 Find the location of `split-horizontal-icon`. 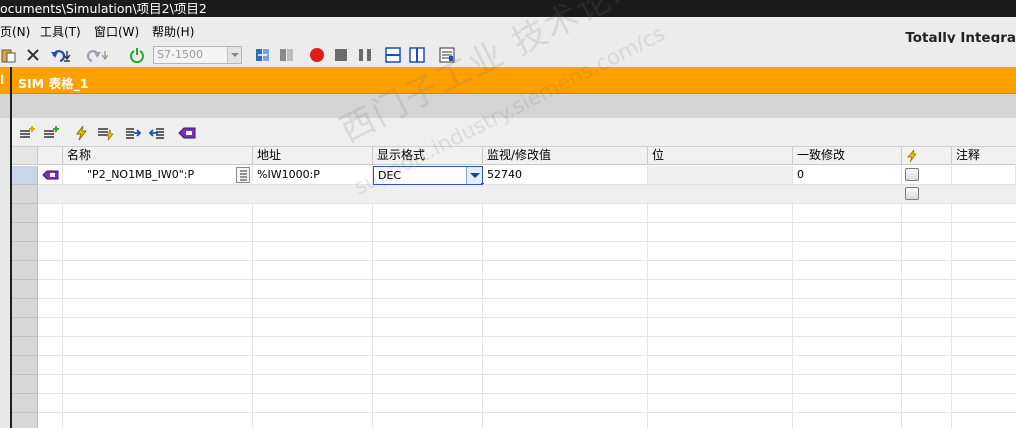

split-horizontal-icon is located at coordinates (393, 55).